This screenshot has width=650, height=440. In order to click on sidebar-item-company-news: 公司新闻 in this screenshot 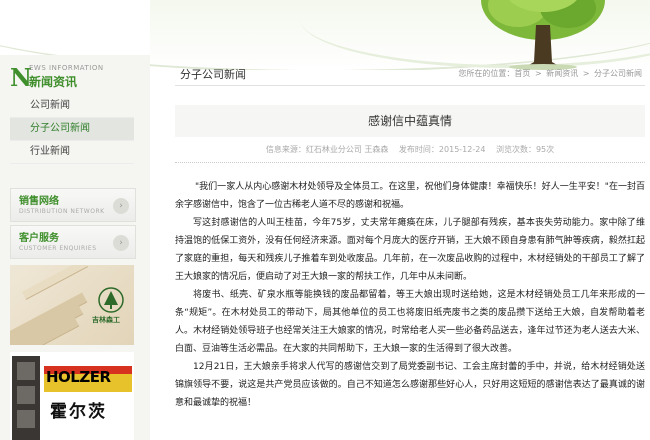, I will do `click(72, 106)`.